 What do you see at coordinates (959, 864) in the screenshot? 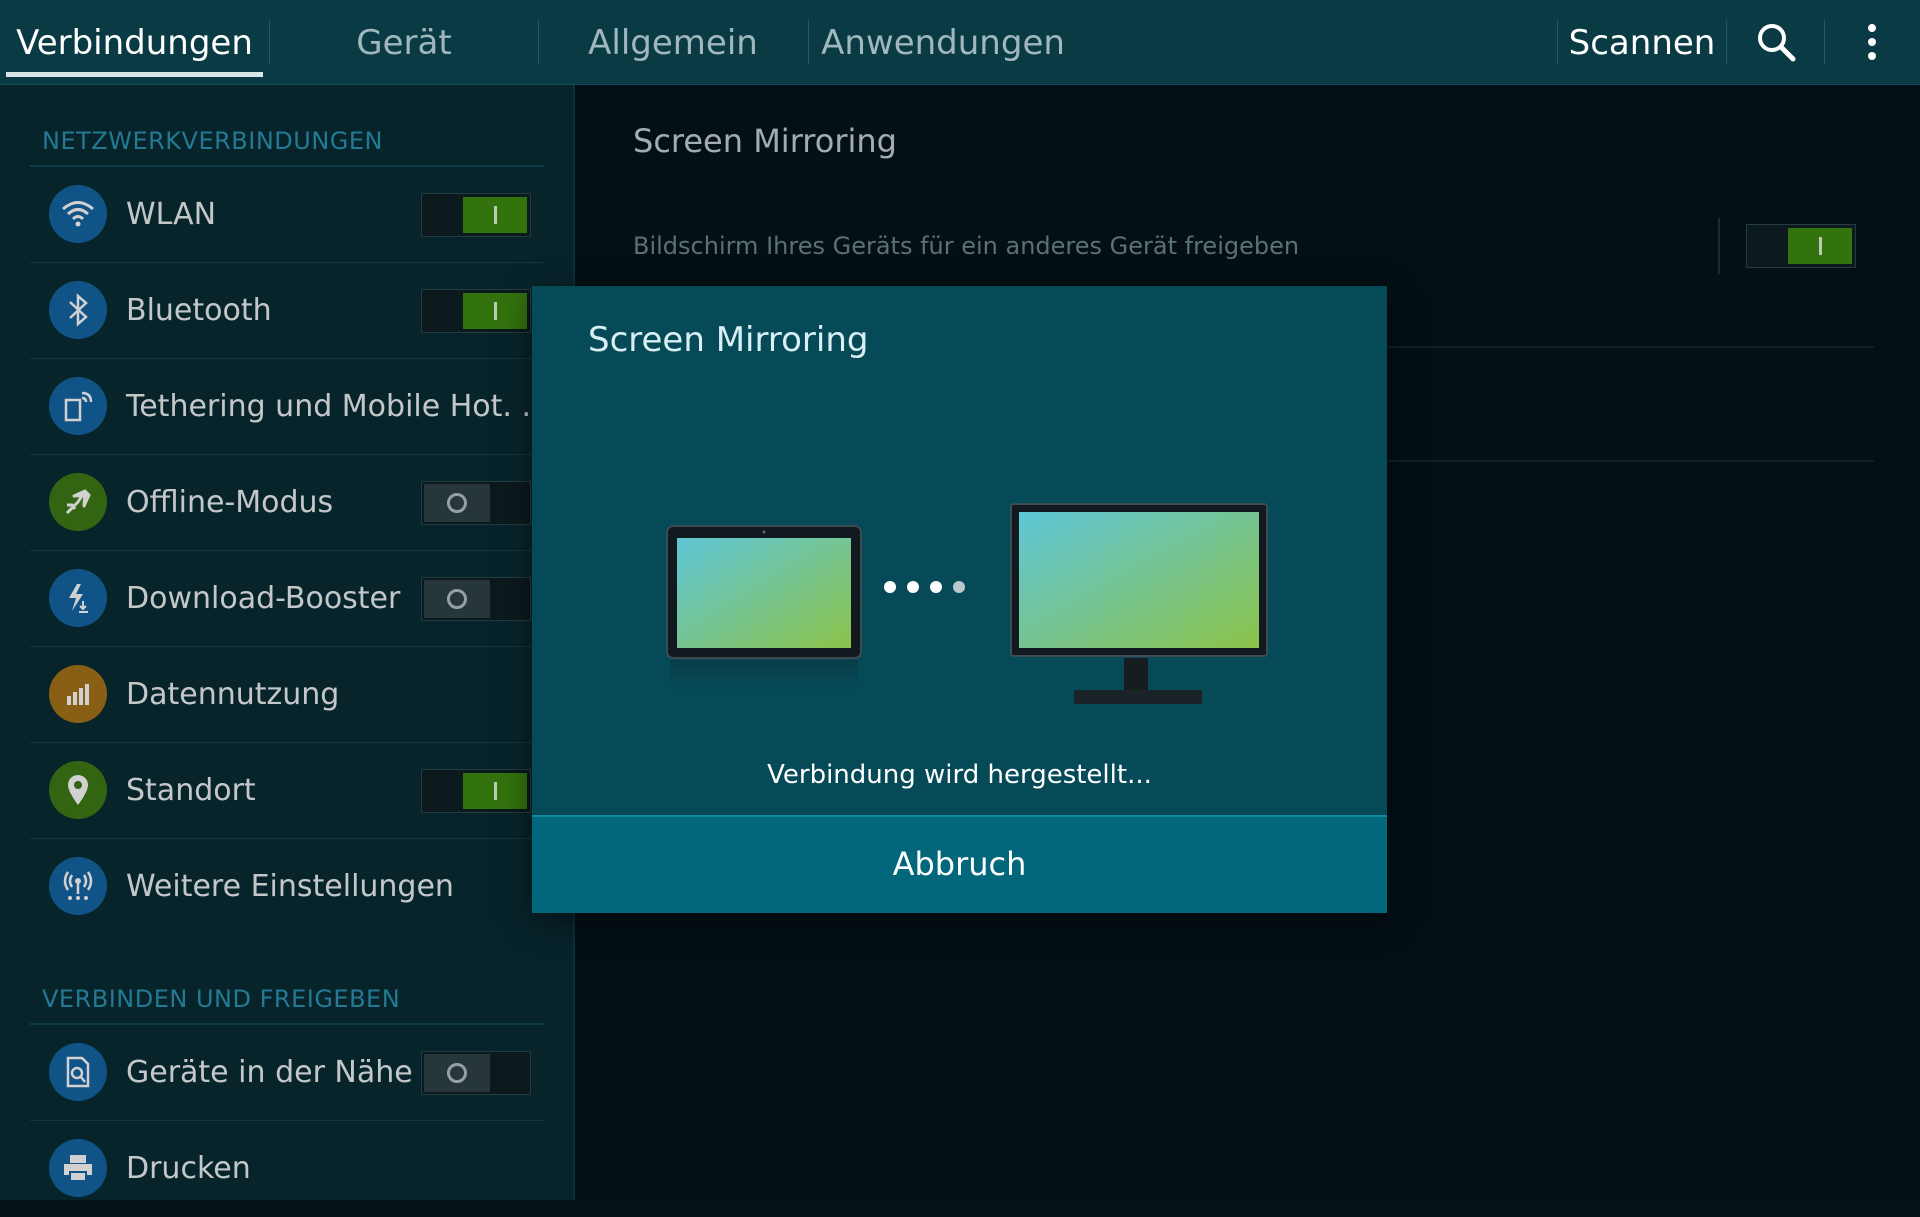
I see `cancel-button: Abbruch` at bounding box center [959, 864].